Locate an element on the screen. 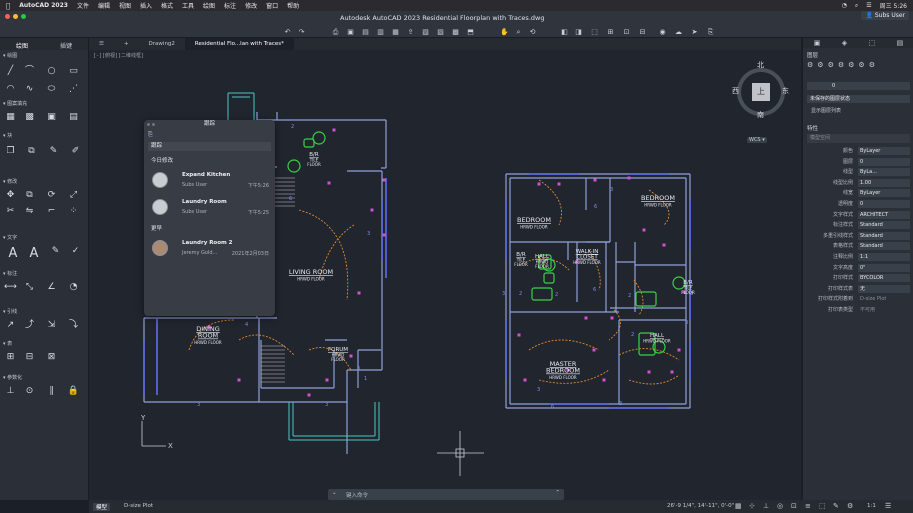 This screenshot has height=513, width=913. customize-icon: ☰ is located at coordinates (888, 506).